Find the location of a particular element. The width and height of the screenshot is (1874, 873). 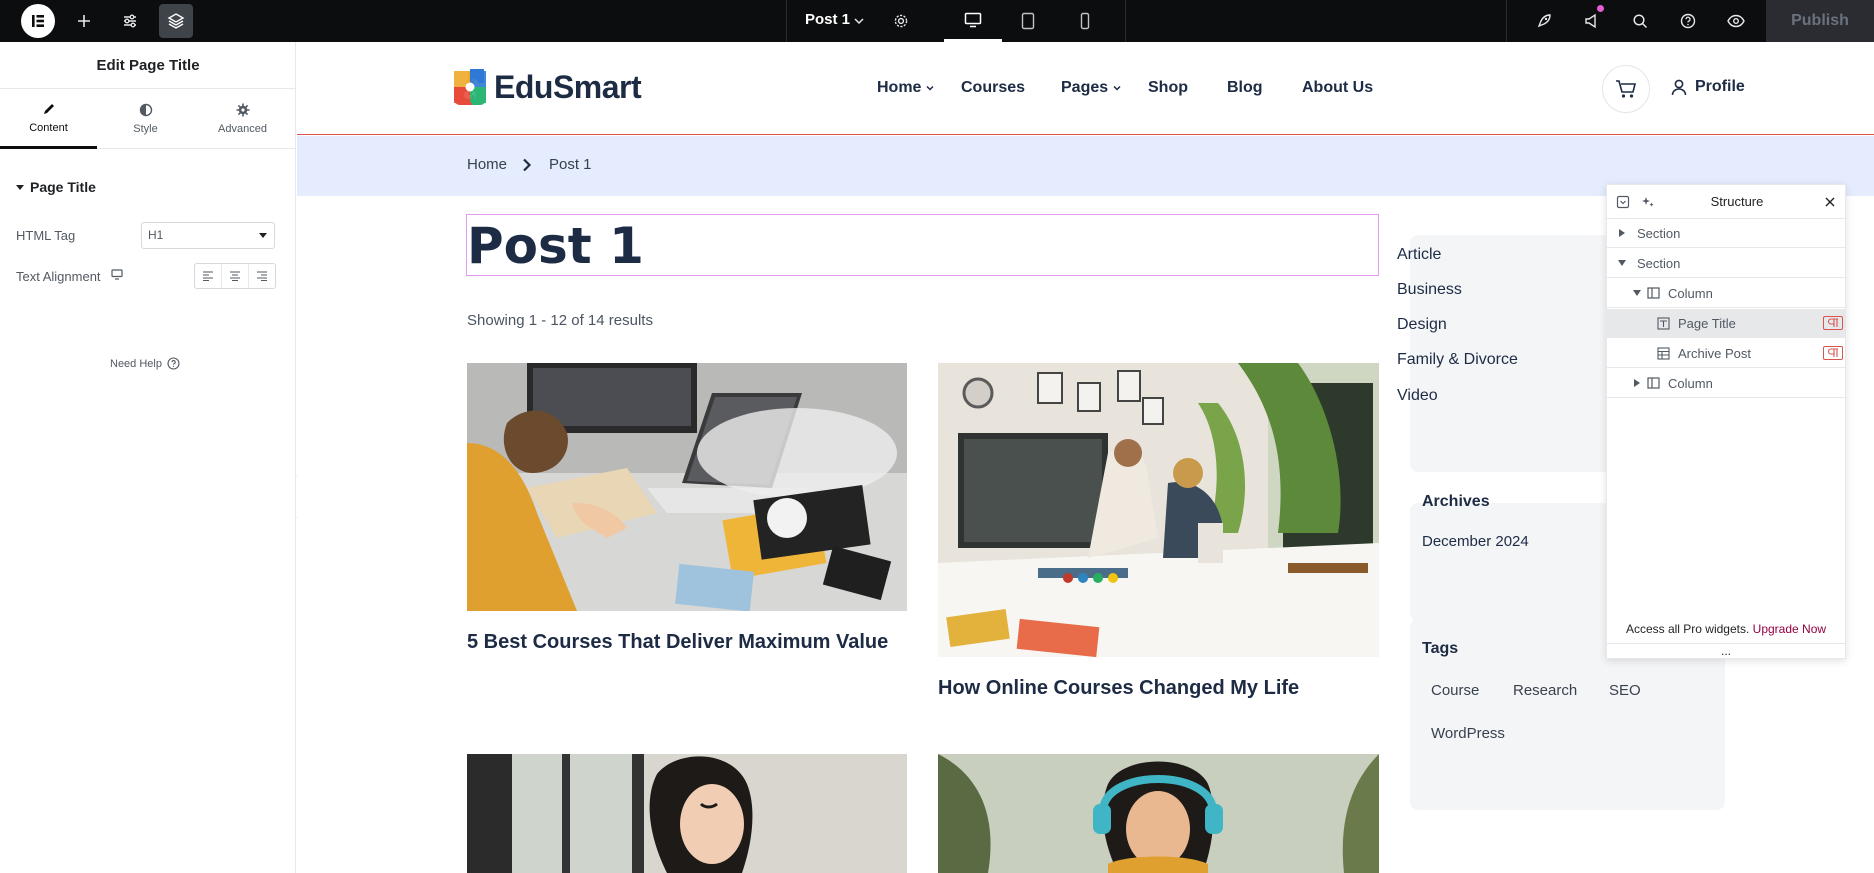

tag-link: Course is located at coordinates (1455, 690).